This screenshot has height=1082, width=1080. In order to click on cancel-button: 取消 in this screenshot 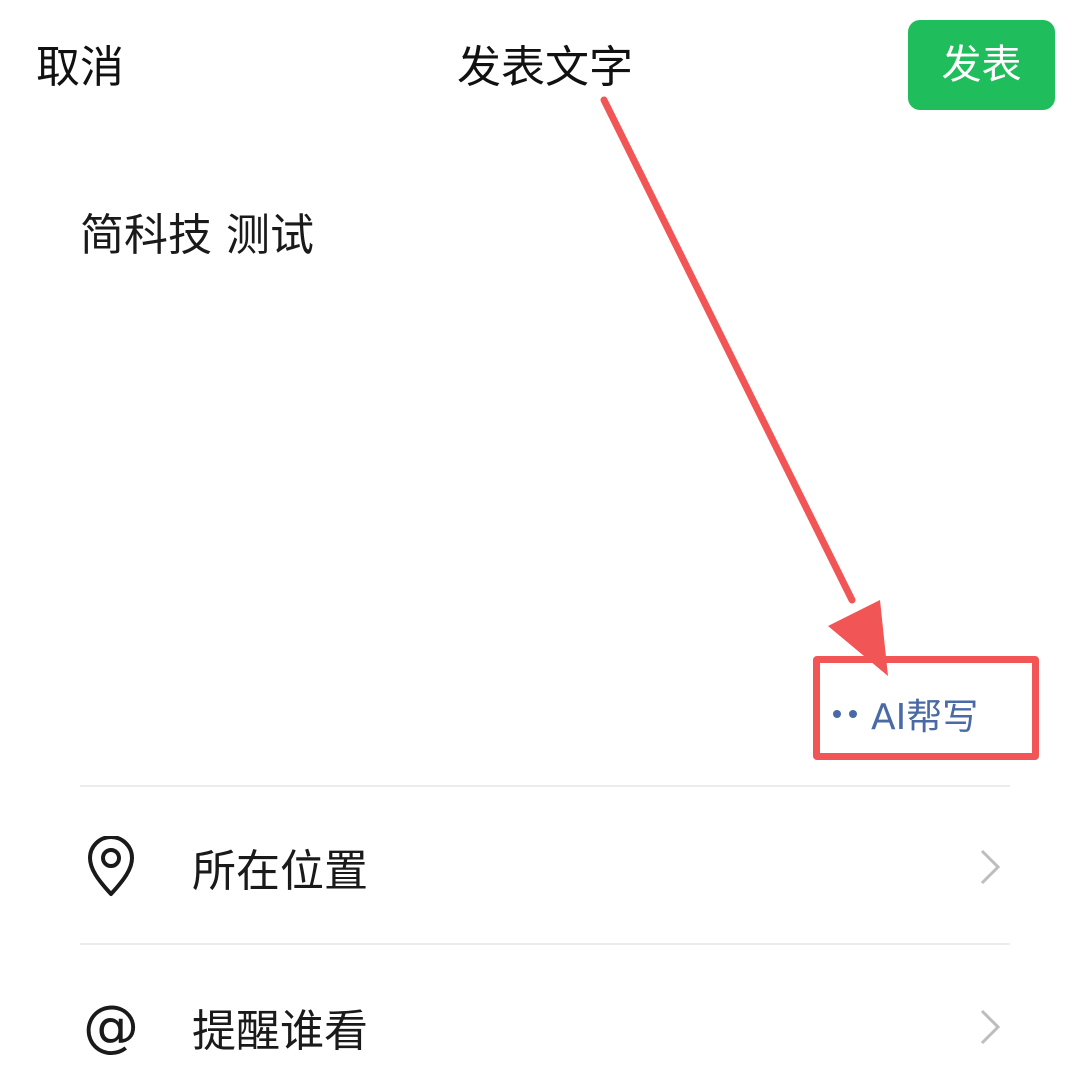, I will do `click(80, 68)`.